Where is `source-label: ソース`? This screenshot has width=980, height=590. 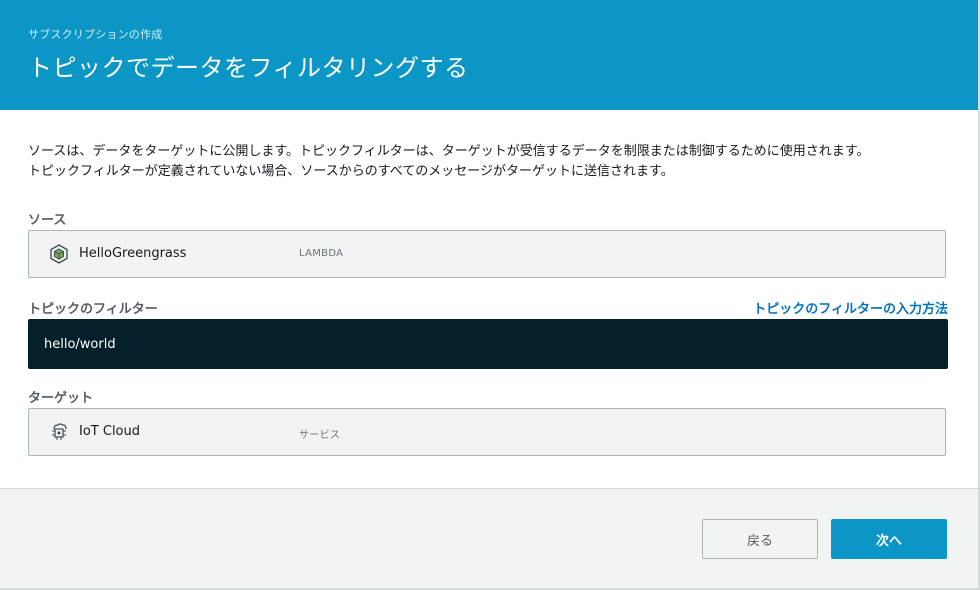 source-label: ソース is located at coordinates (47, 220).